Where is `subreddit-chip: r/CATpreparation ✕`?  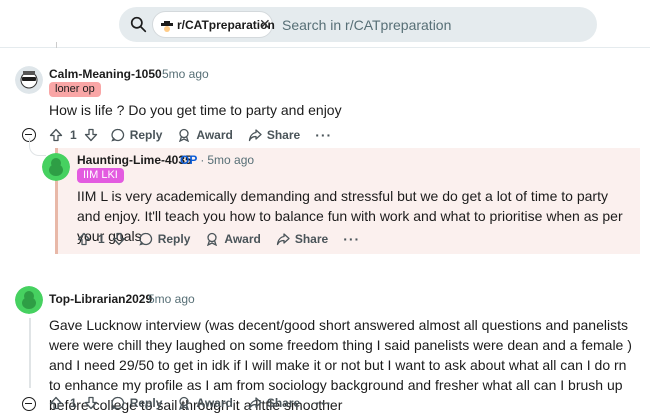 subreddit-chip: r/CATpreparation ✕ is located at coordinates (213, 24).